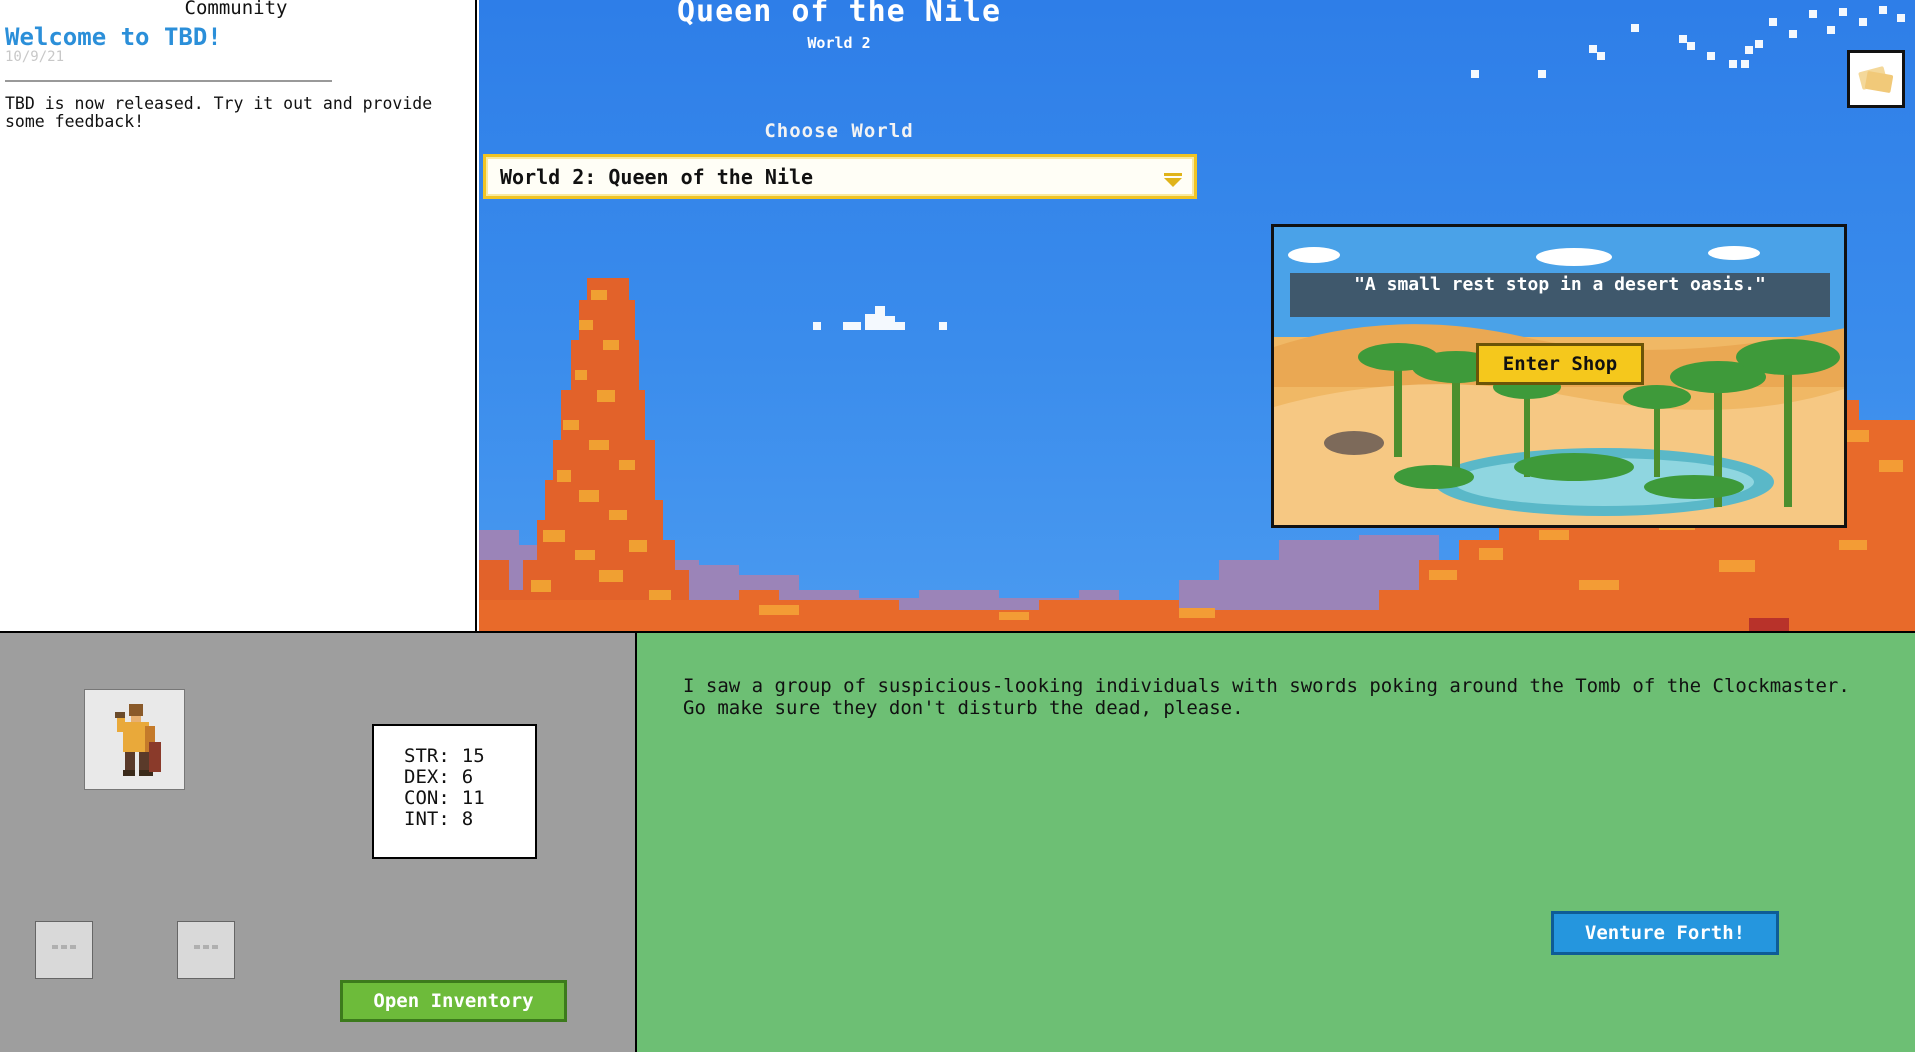 The height and width of the screenshot is (1052, 1915). I want to click on stat-str: STR: 15, so click(444, 756).